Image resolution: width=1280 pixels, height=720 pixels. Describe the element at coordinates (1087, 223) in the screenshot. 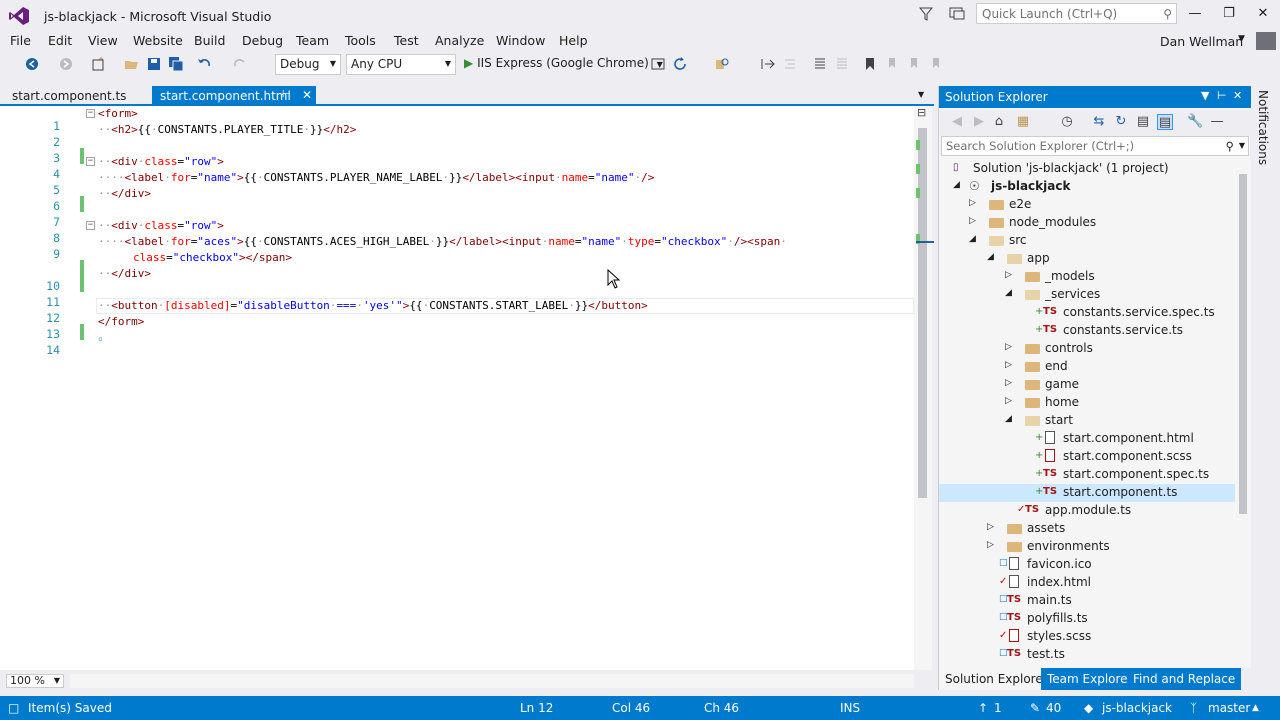

I see `tree-node-folder: ▷ node_modules` at that location.